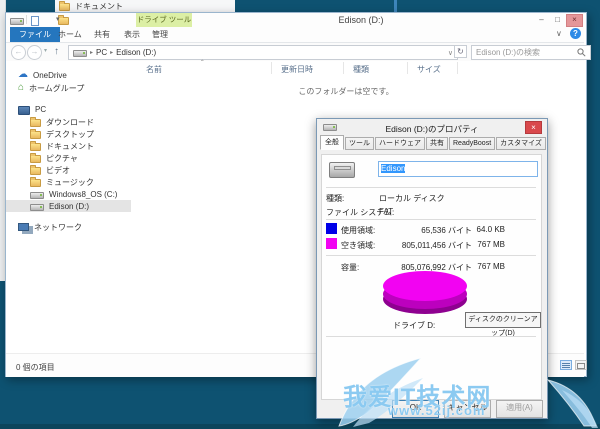 The width and height of the screenshot is (600, 429). Describe the element at coordinates (21, 87) in the screenshot. I see `homegroup-icon: ⌂` at that location.